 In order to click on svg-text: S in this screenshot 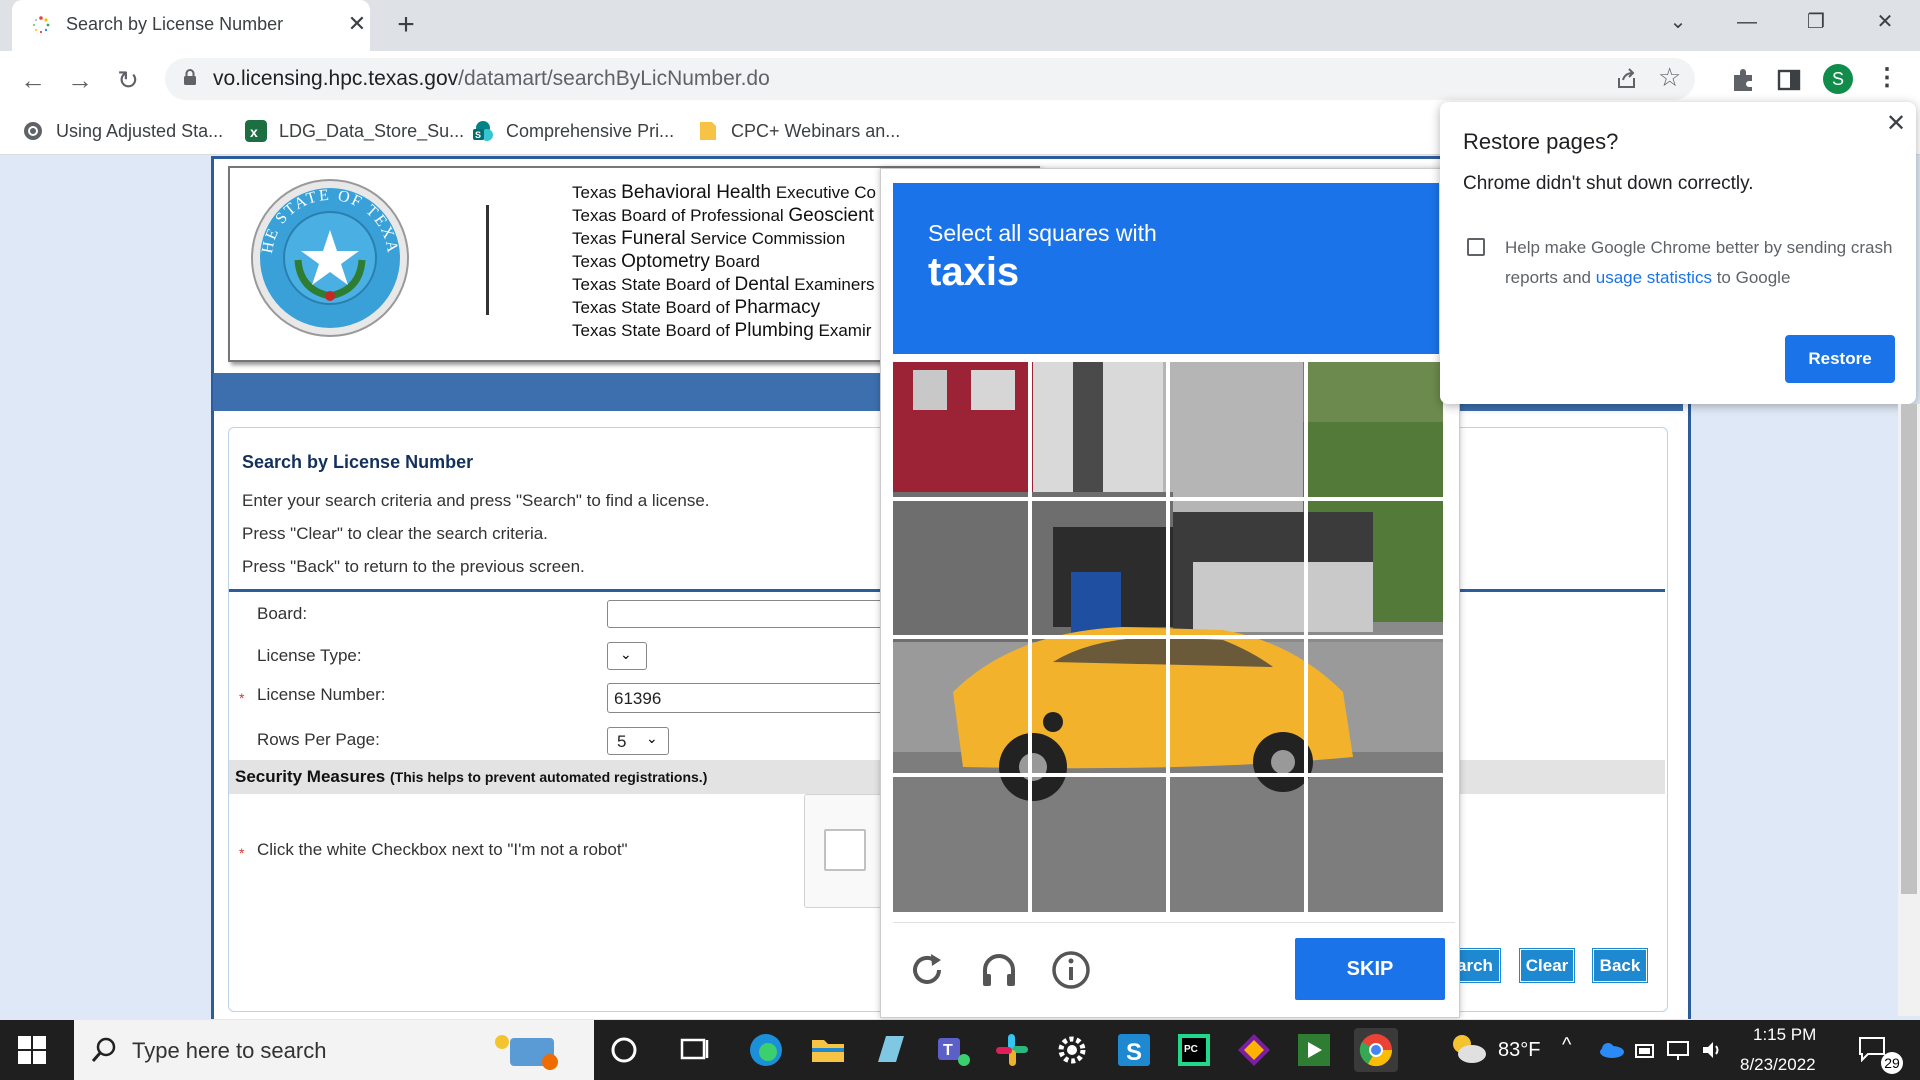, I will do `click(478, 135)`.